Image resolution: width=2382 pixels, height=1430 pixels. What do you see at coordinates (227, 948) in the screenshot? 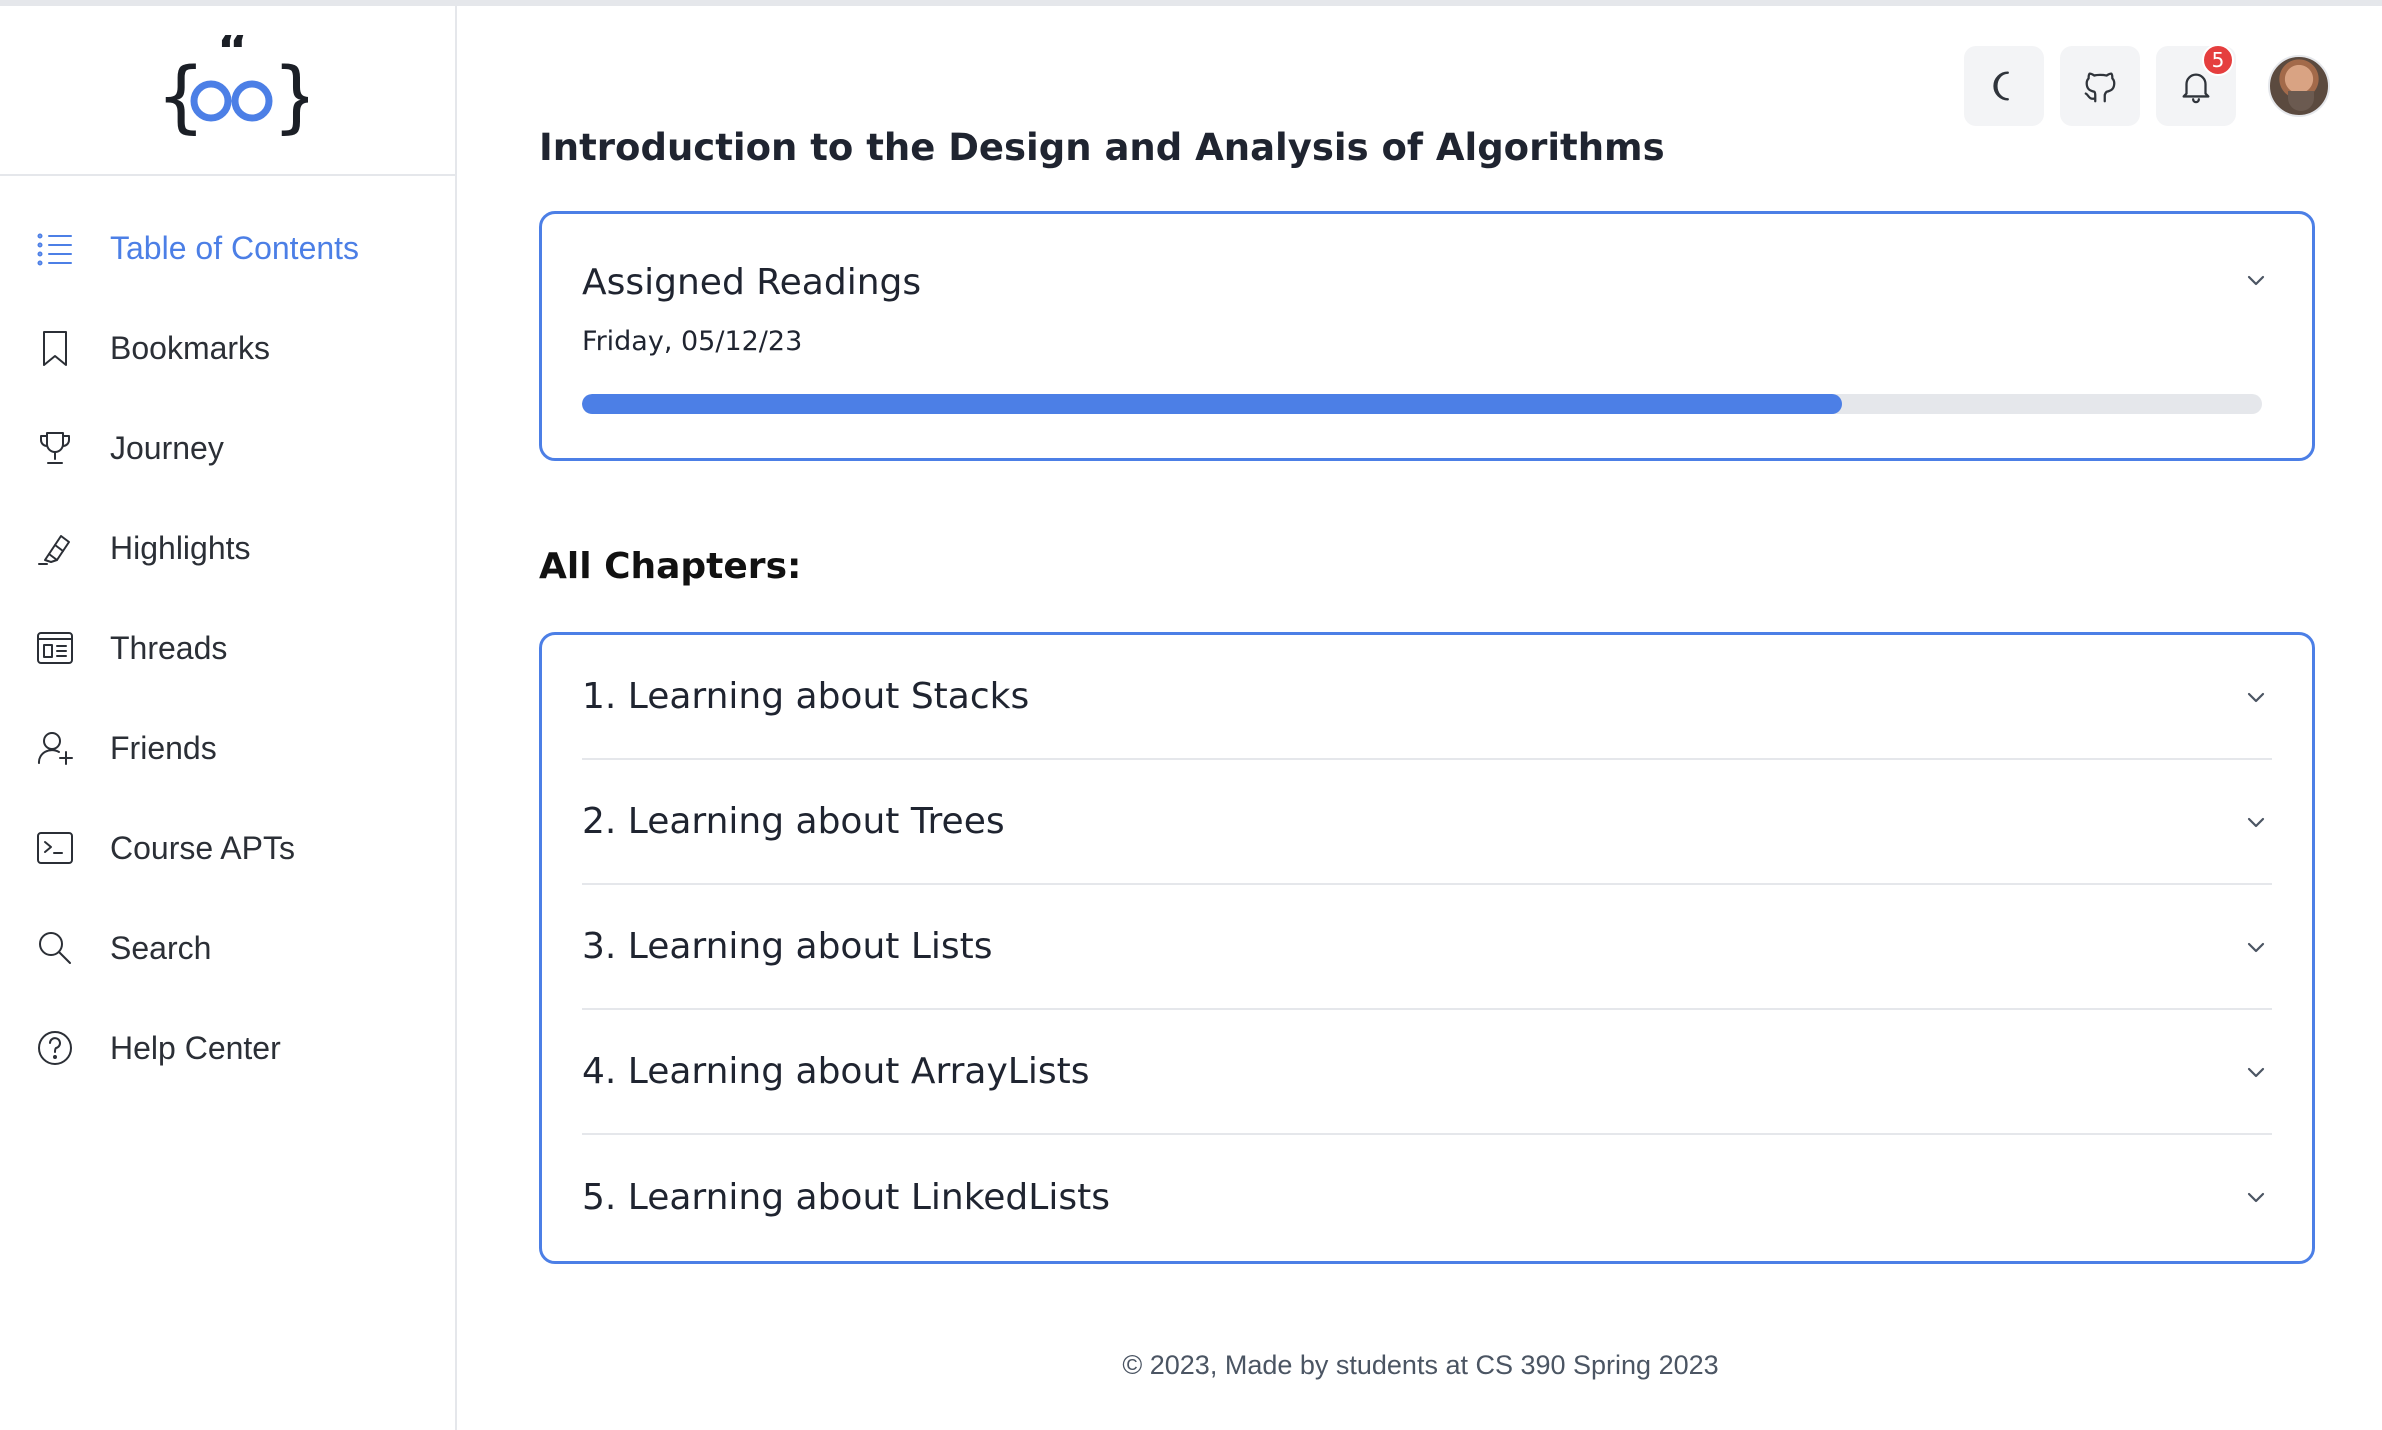
I see `sidebar-item-search: Search` at bounding box center [227, 948].